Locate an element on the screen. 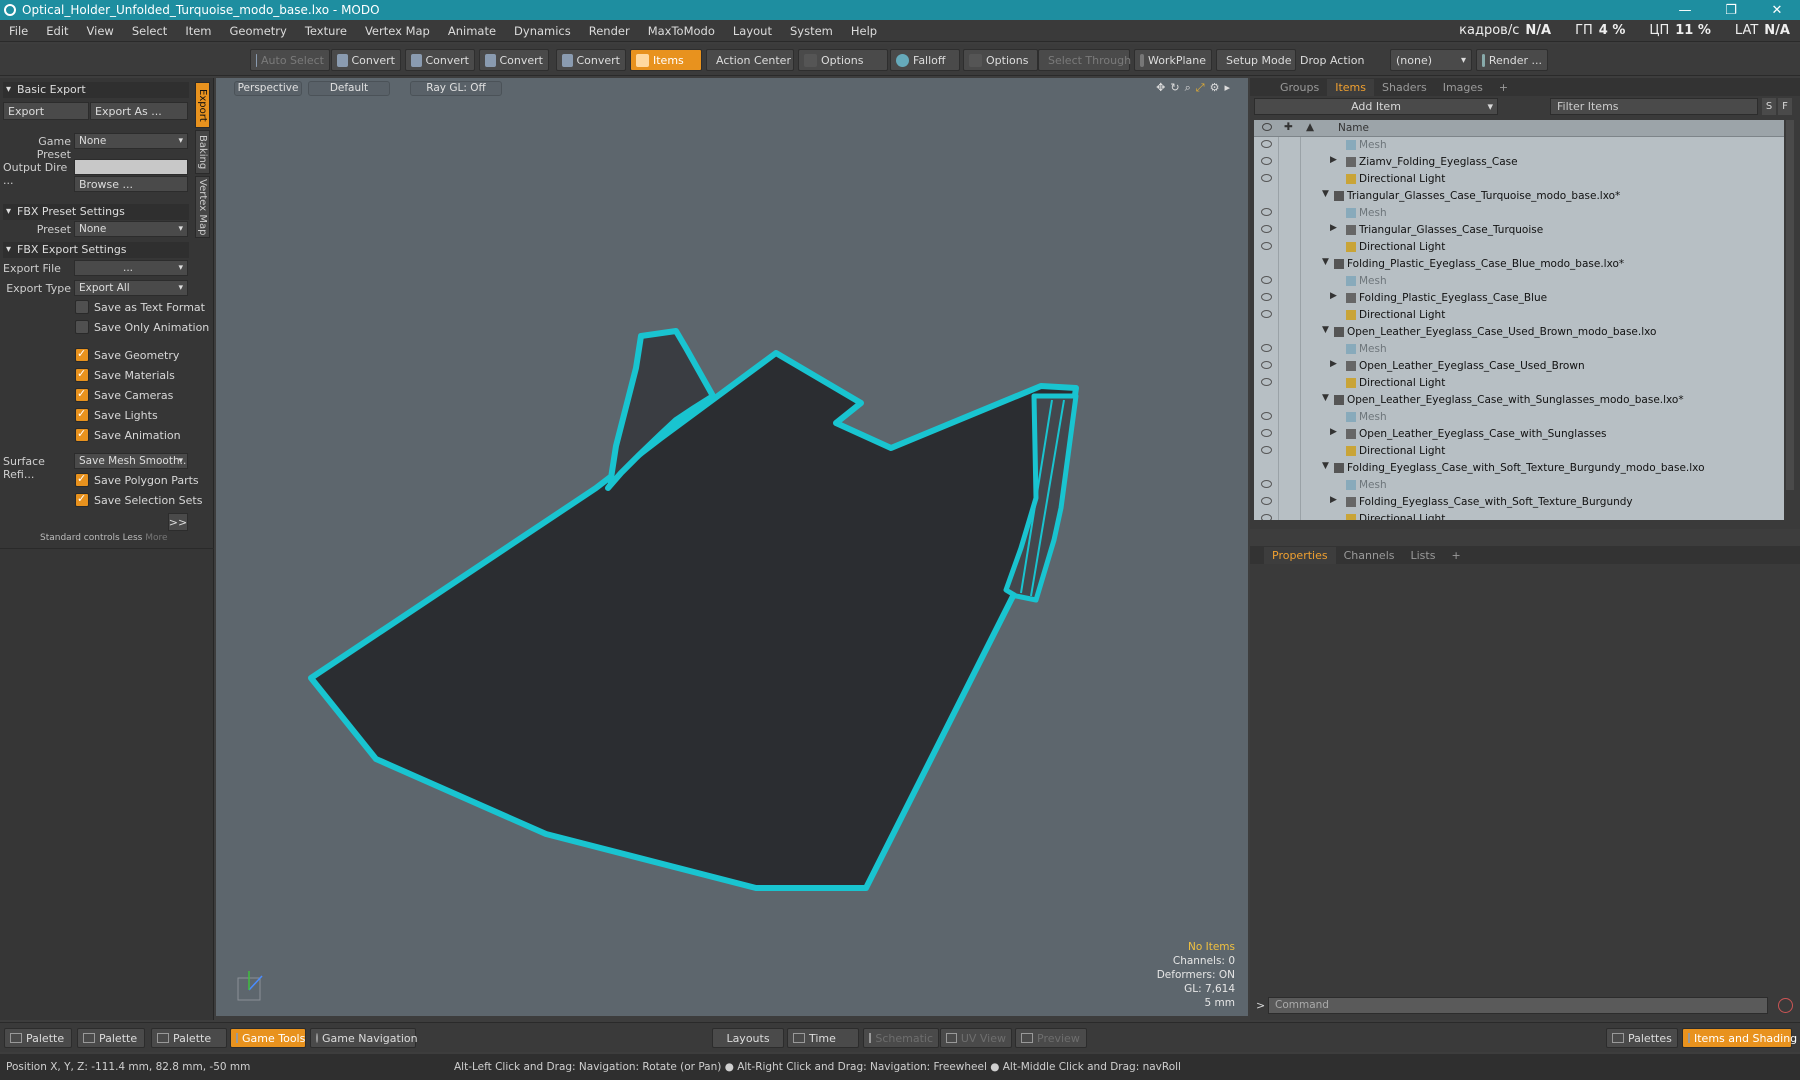 This screenshot has height=1080, width=1800. time-button: Time is located at coordinates (823, 1038).